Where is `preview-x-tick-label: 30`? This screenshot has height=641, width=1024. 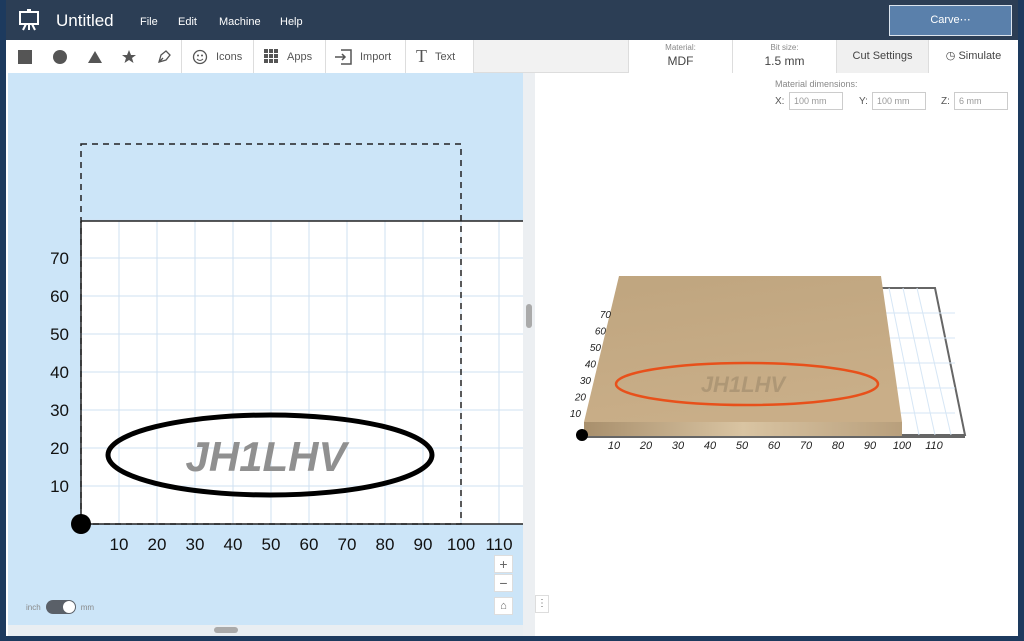
preview-x-tick-label: 30 is located at coordinates (678, 446).